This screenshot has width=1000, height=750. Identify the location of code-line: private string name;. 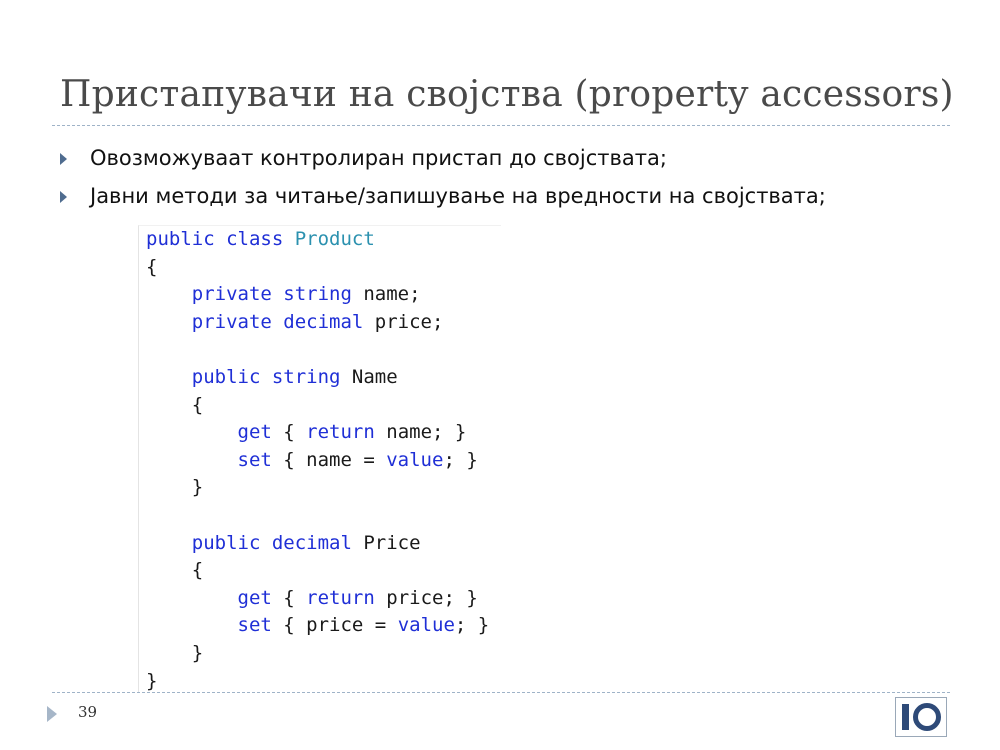
(283, 294).